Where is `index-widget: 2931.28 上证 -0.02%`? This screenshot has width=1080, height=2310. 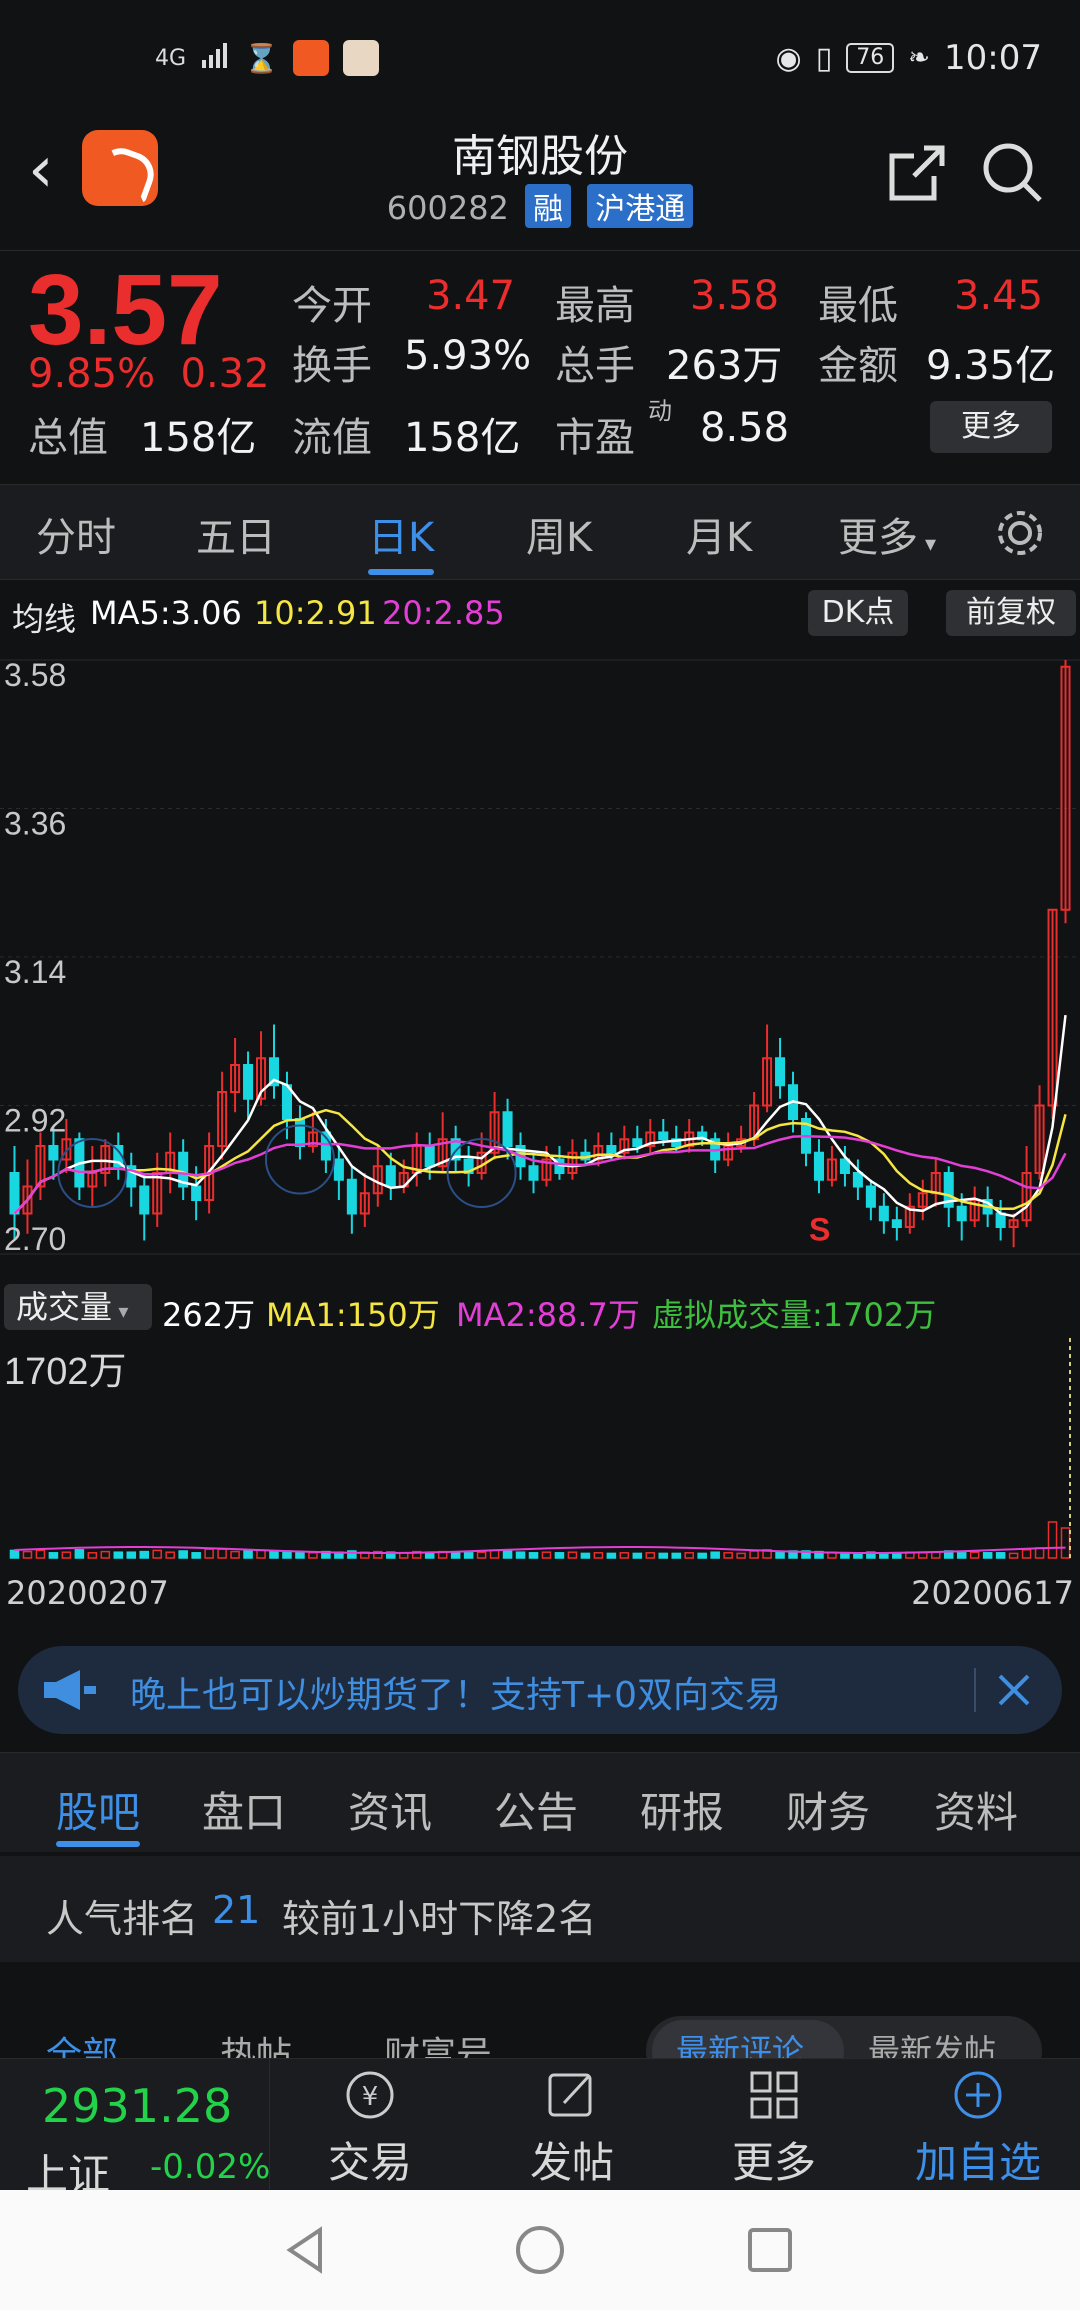 index-widget: 2931.28 上证 -0.02% is located at coordinates (135, 2129).